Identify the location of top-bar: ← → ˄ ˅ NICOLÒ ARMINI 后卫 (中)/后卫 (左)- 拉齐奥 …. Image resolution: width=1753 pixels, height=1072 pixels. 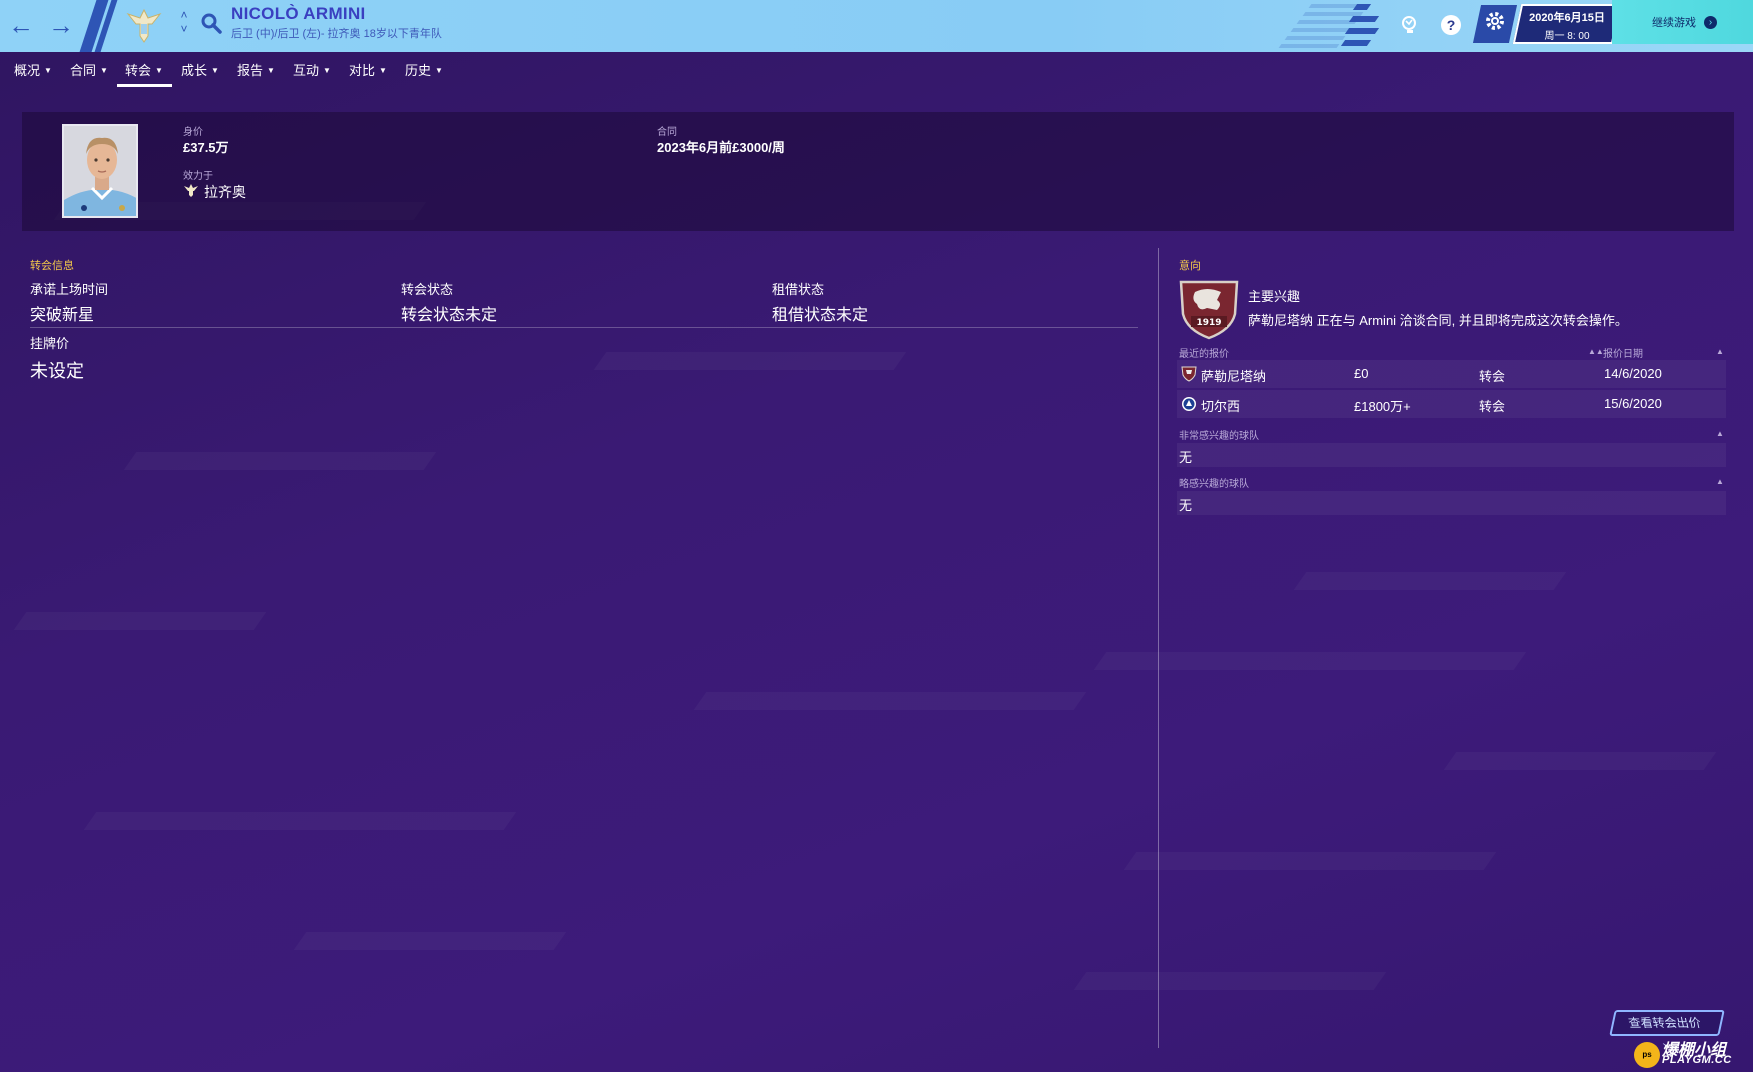
(876, 26).